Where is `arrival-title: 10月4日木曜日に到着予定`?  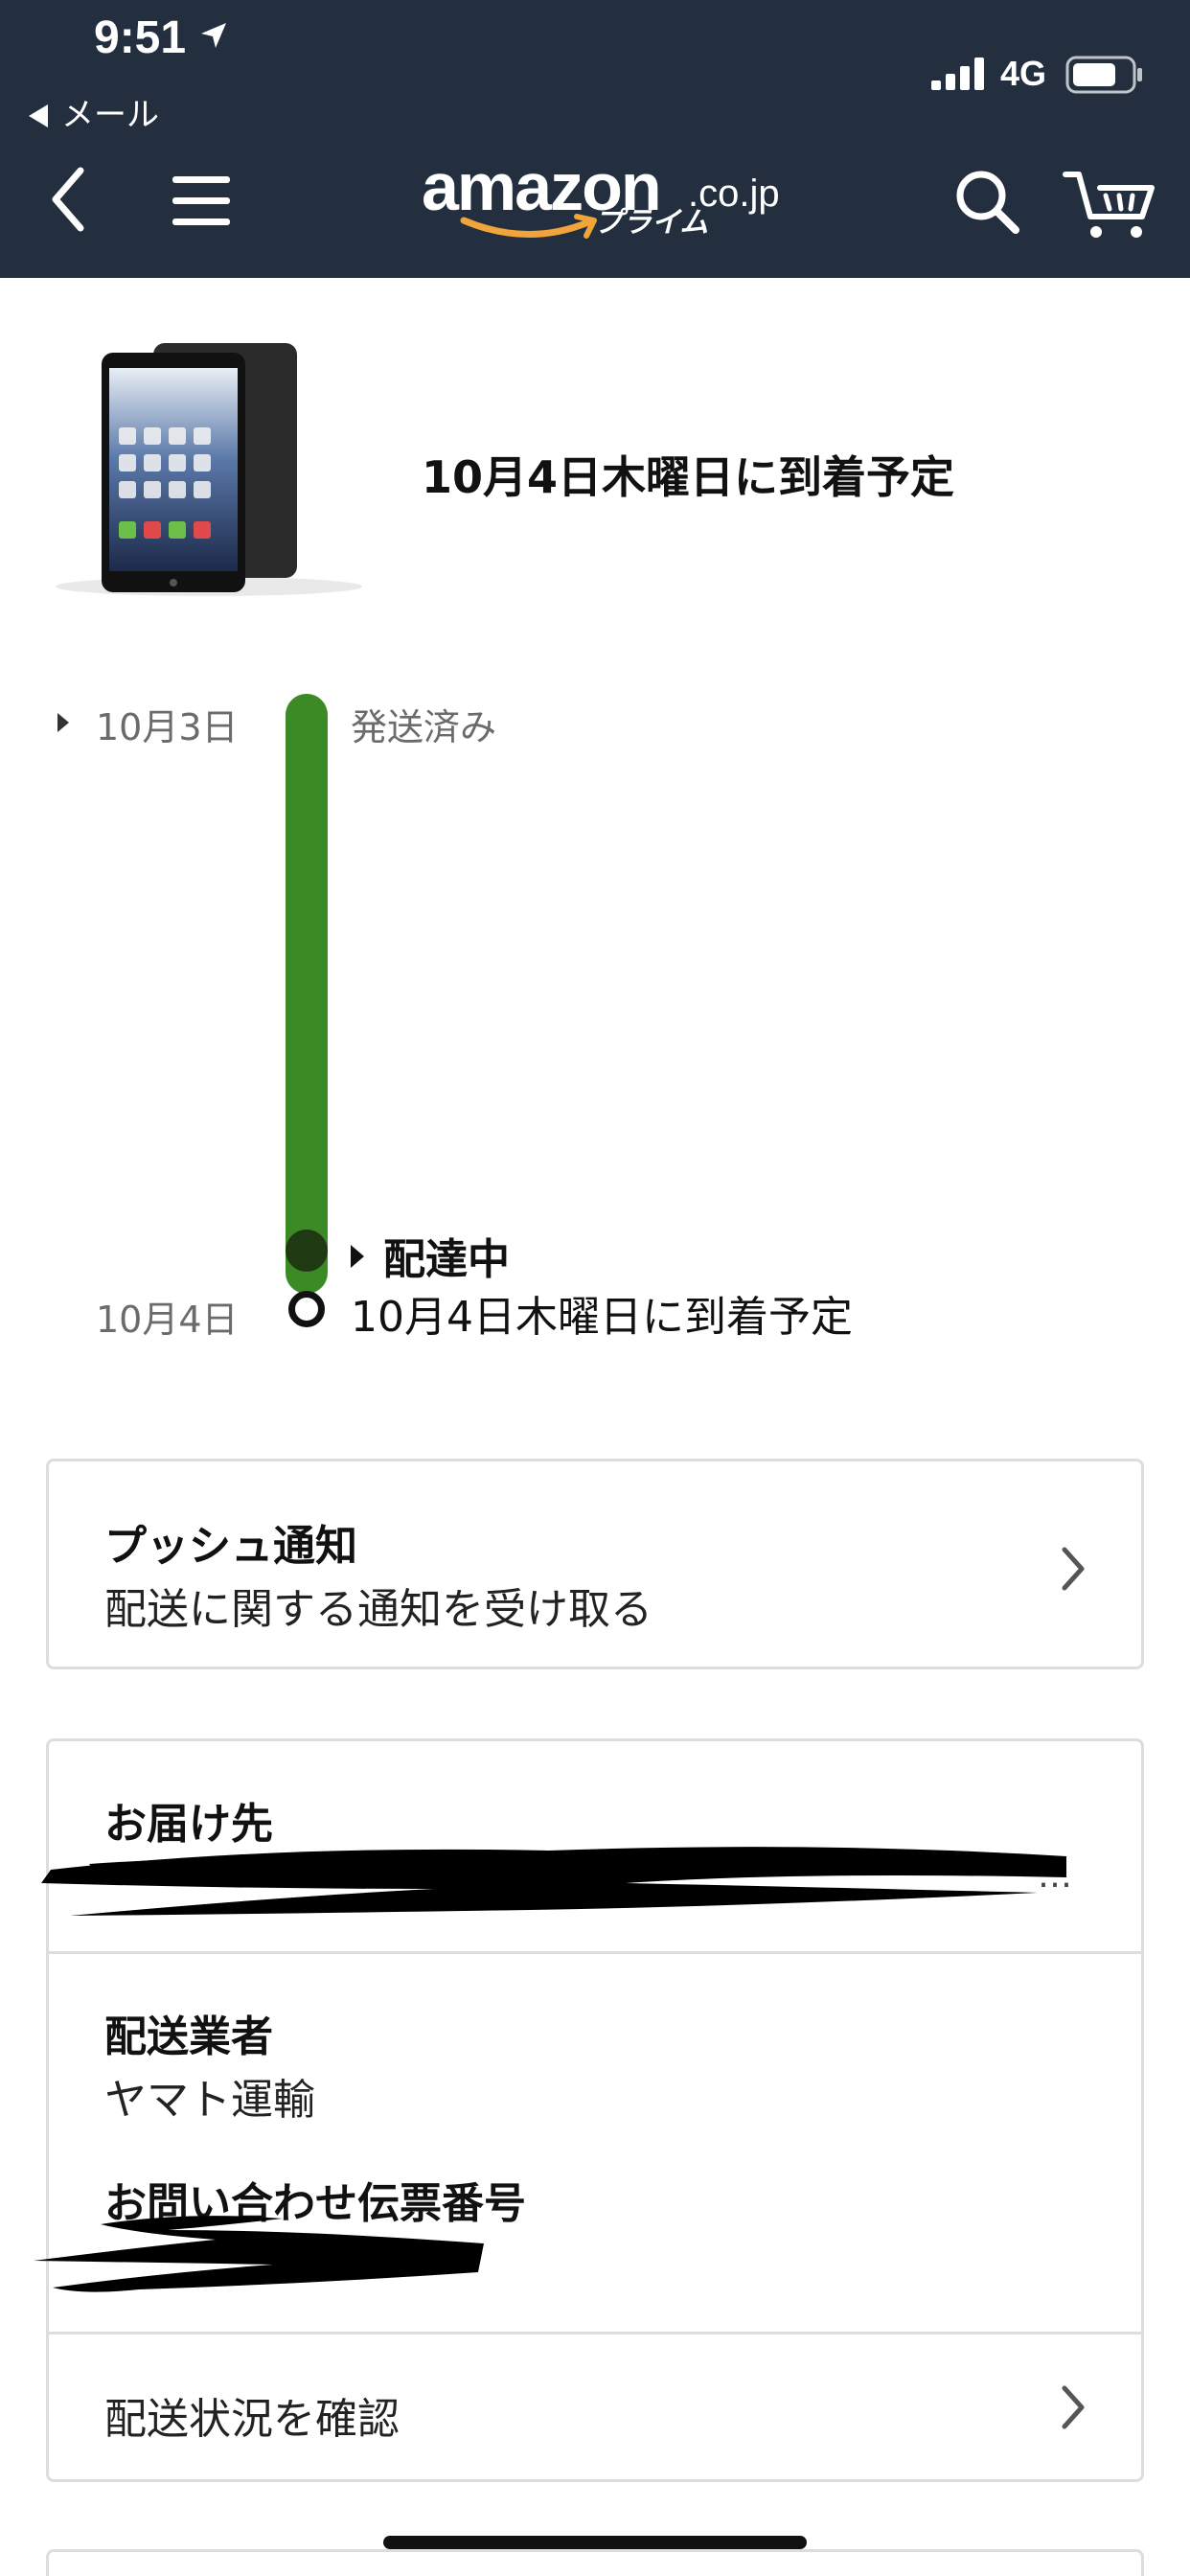
arrival-title: 10月4日木曜日に到着予定 is located at coordinates (688, 477).